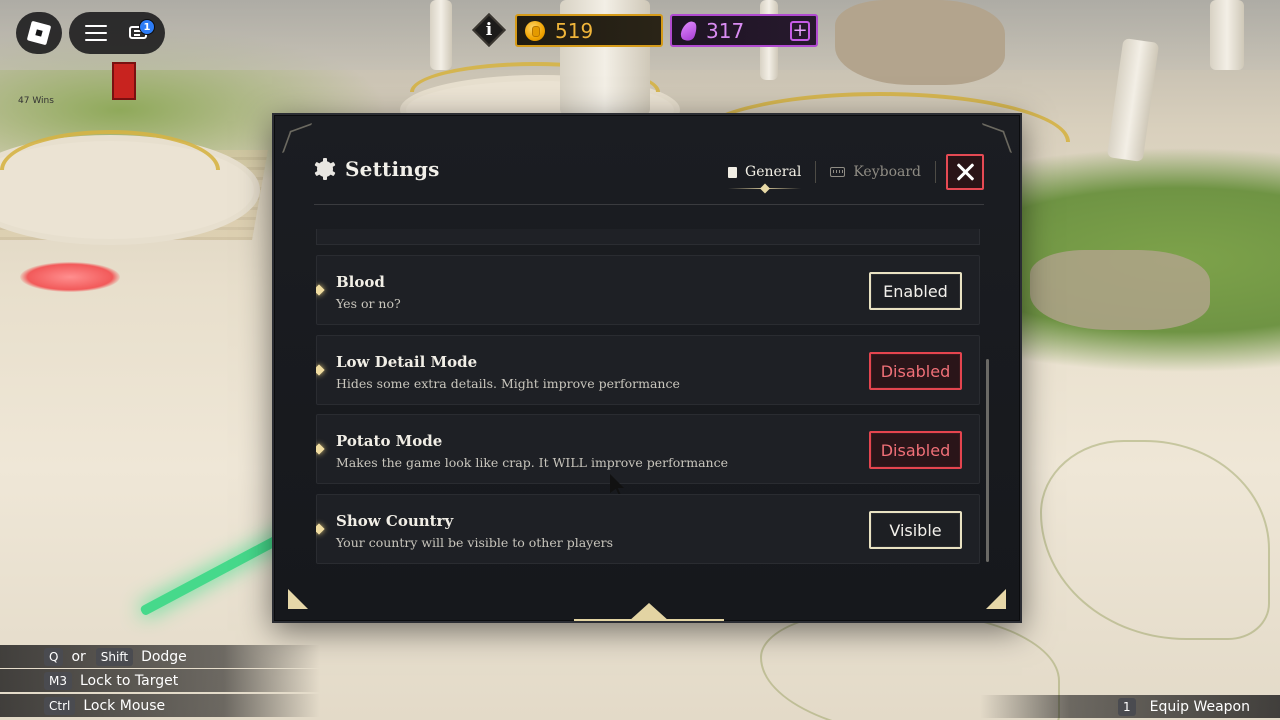 This screenshot has width=1280, height=720. Describe the element at coordinates (649, 204) in the screenshot. I see `header-divider` at that location.